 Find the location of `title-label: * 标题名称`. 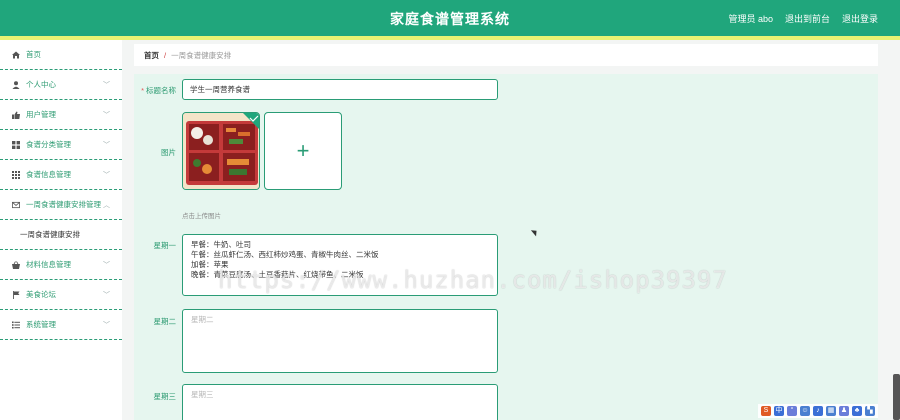

title-label: * 标题名称 is located at coordinates (158, 90).